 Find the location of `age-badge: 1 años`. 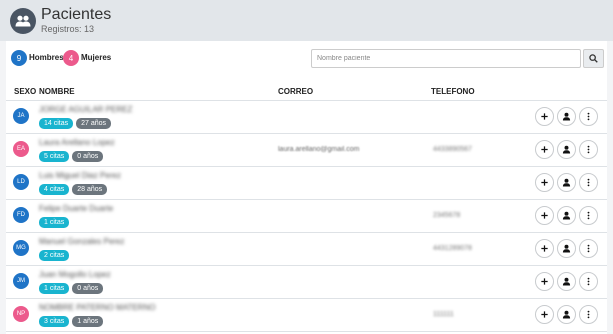

age-badge: 1 años is located at coordinates (88, 321).